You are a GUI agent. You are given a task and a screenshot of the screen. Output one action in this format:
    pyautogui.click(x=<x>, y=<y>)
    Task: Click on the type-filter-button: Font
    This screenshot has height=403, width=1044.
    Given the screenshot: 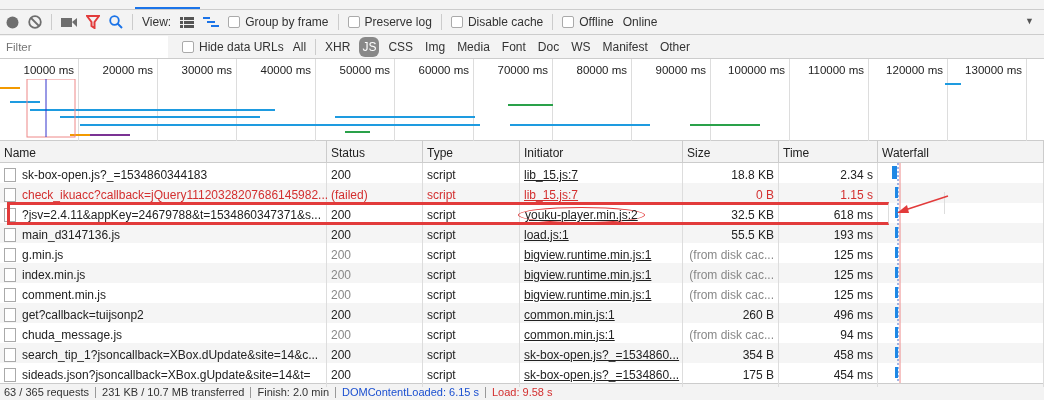 What is the action you would take?
    pyautogui.click(x=513, y=46)
    